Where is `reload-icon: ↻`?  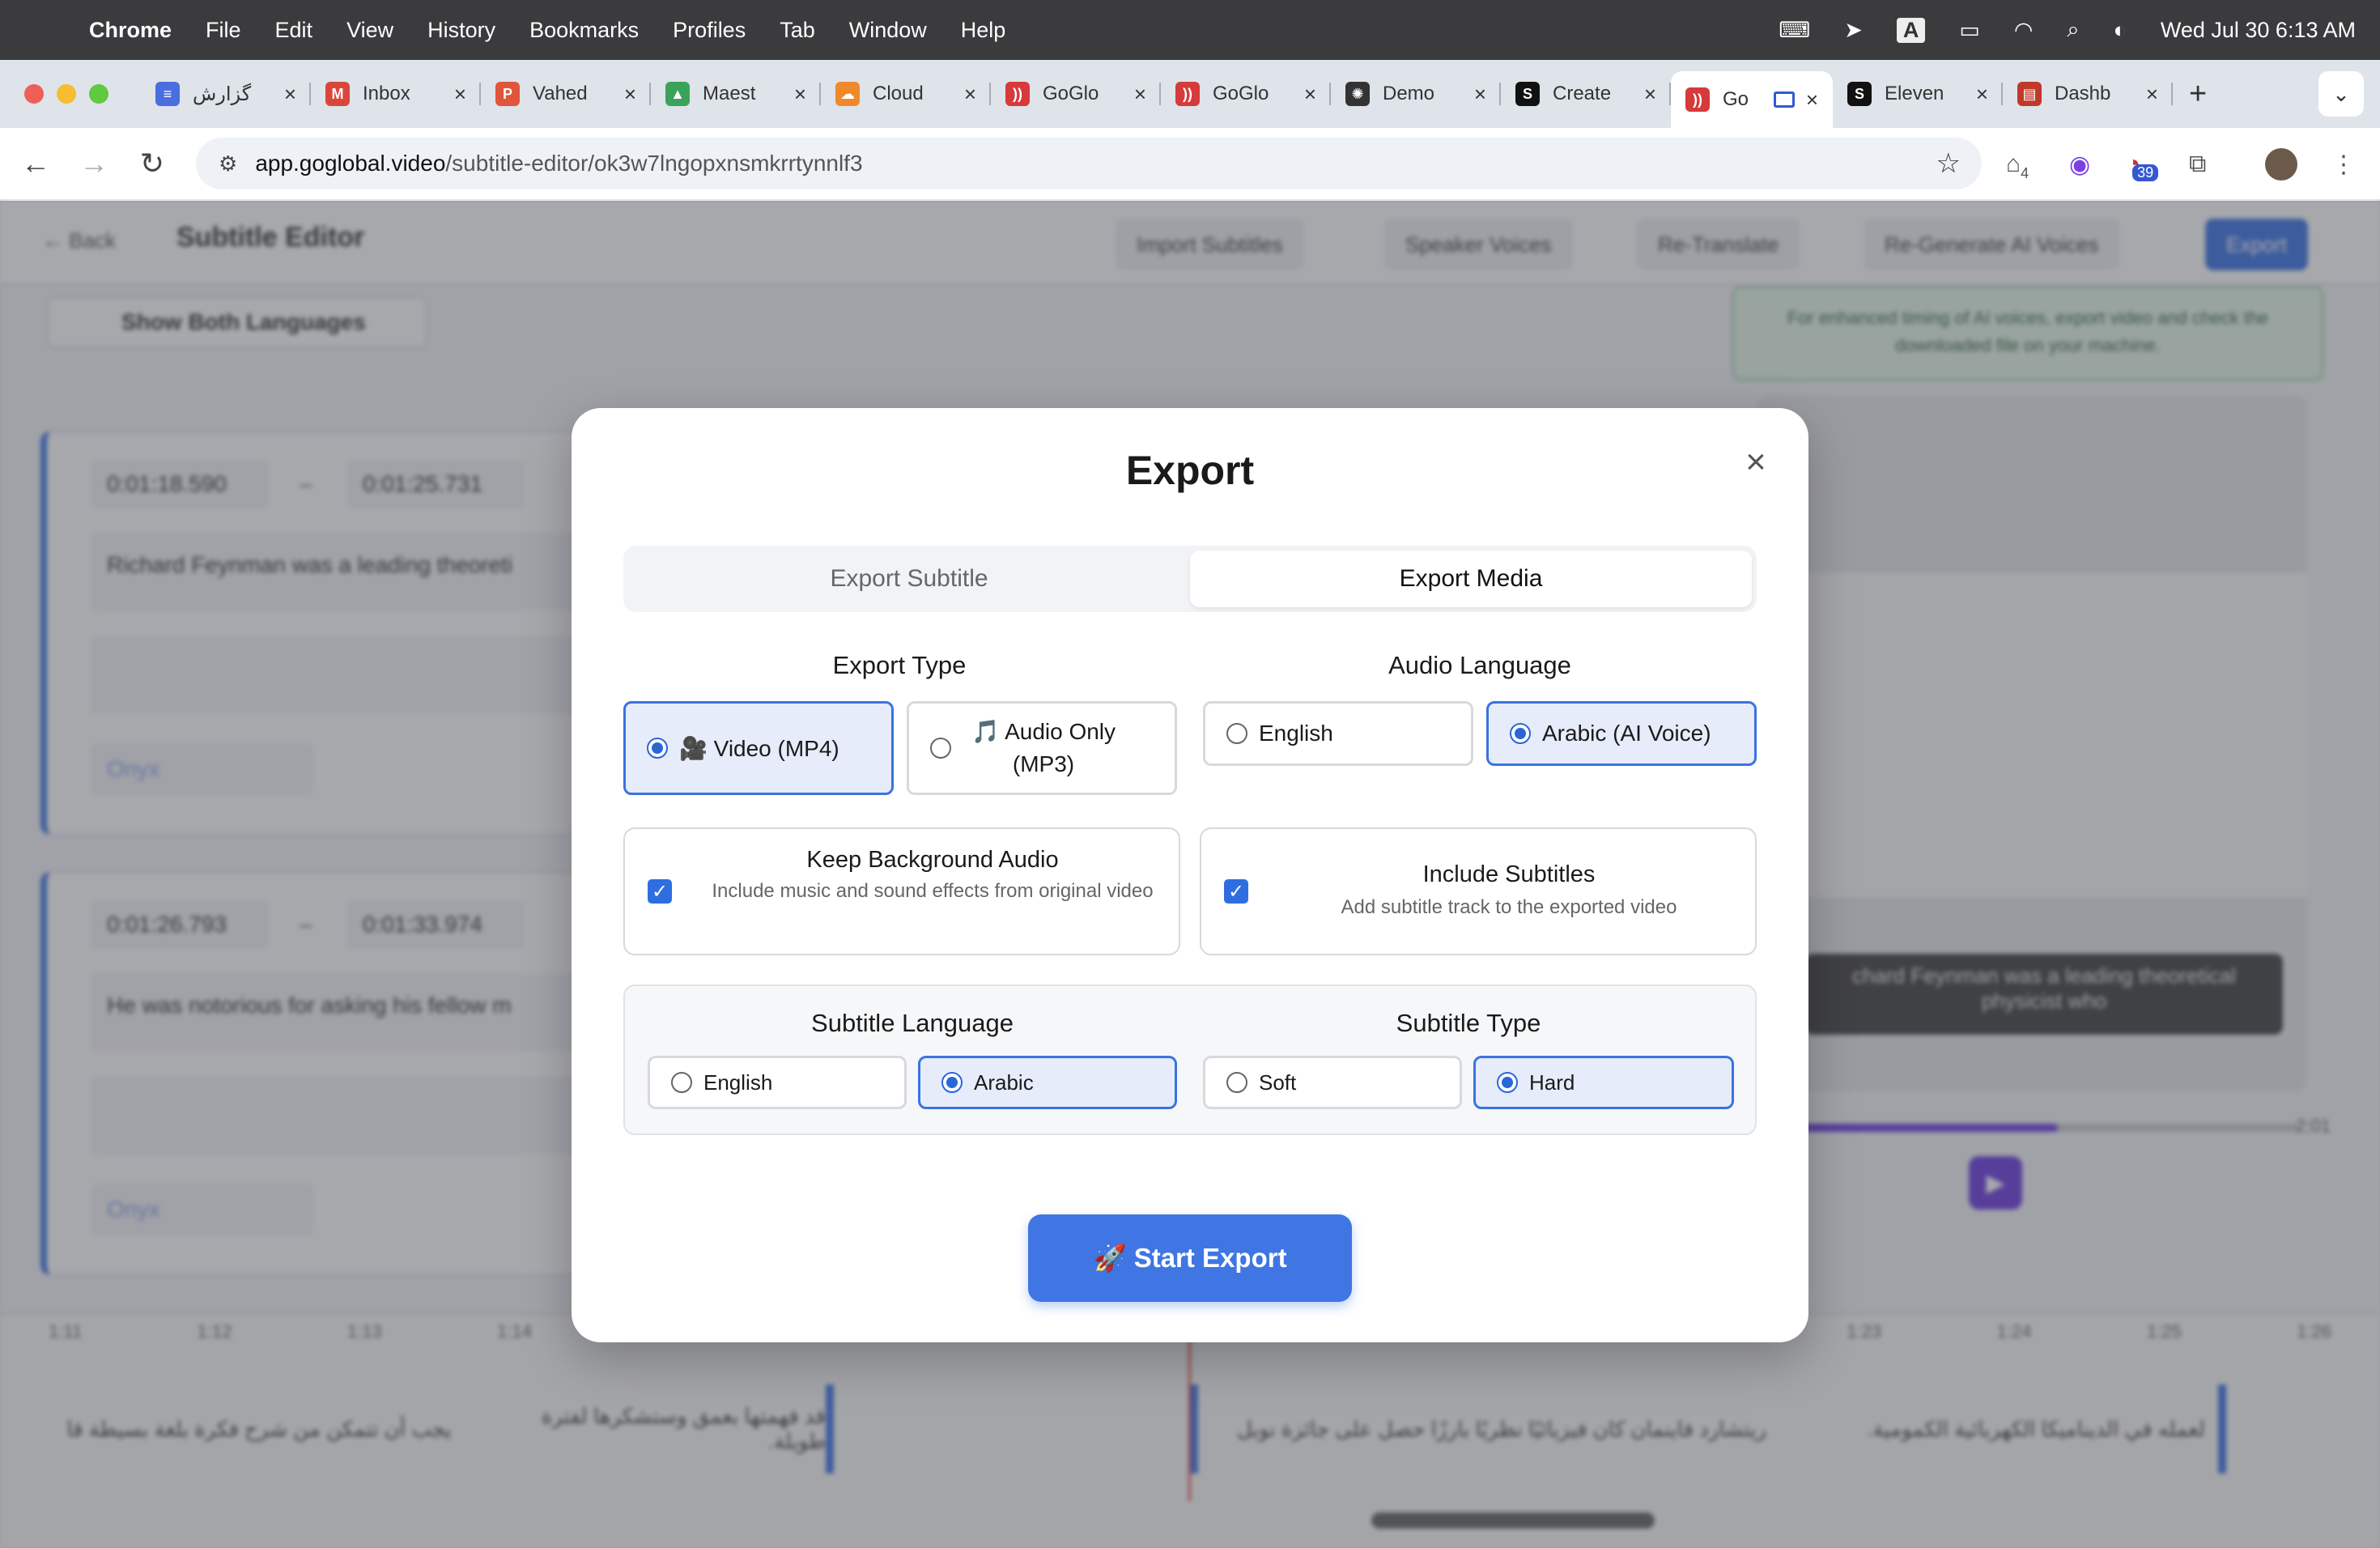 reload-icon: ↻ is located at coordinates (152, 164).